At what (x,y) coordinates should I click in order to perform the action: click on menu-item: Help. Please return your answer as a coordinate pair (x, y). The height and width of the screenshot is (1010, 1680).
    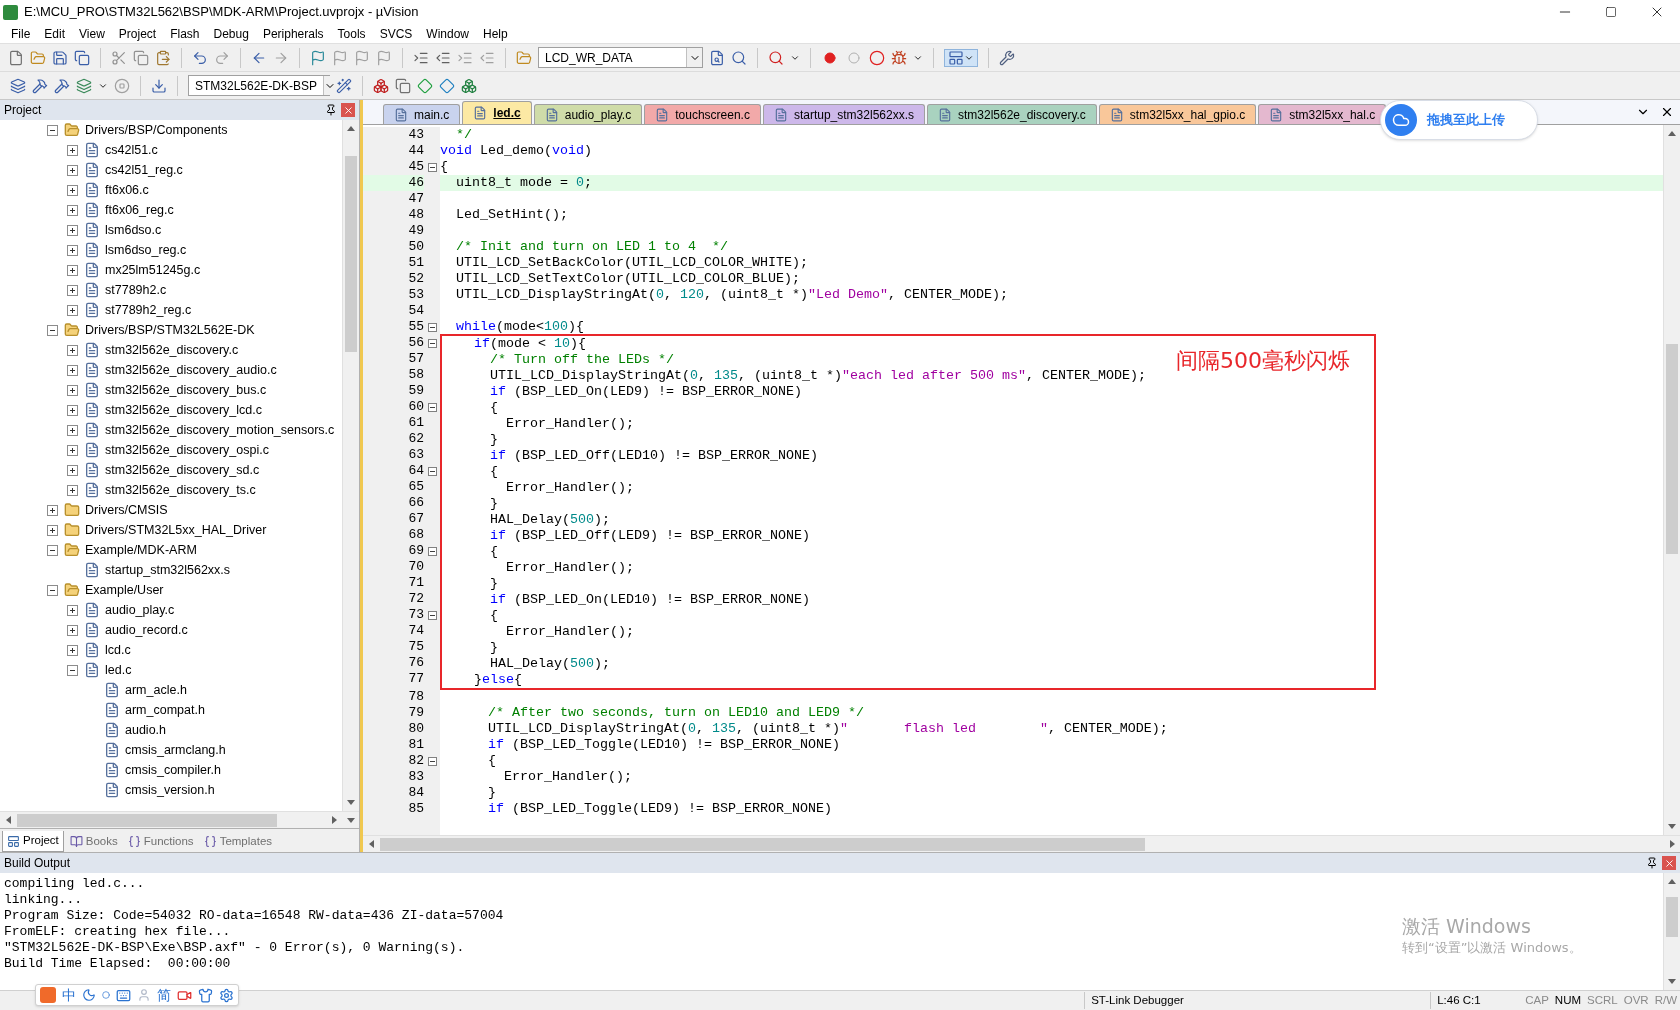
    Looking at the image, I should click on (495, 33).